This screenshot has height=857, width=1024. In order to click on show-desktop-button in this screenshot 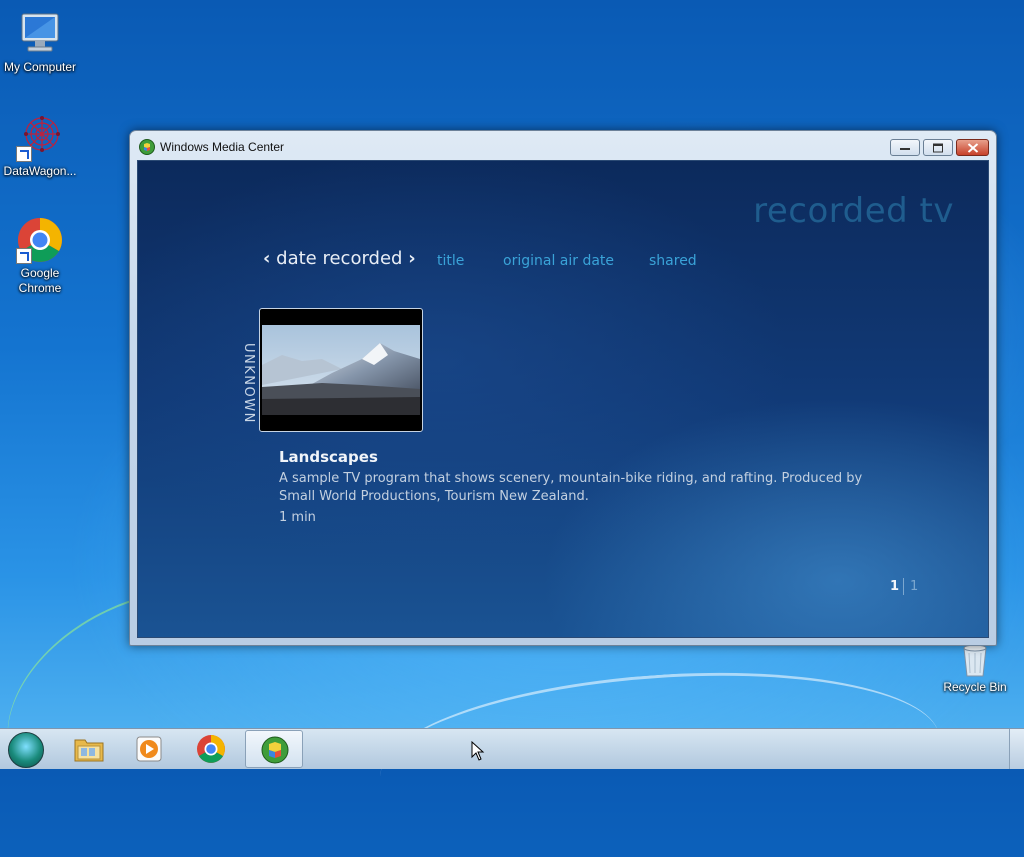, I will do `click(1016, 749)`.